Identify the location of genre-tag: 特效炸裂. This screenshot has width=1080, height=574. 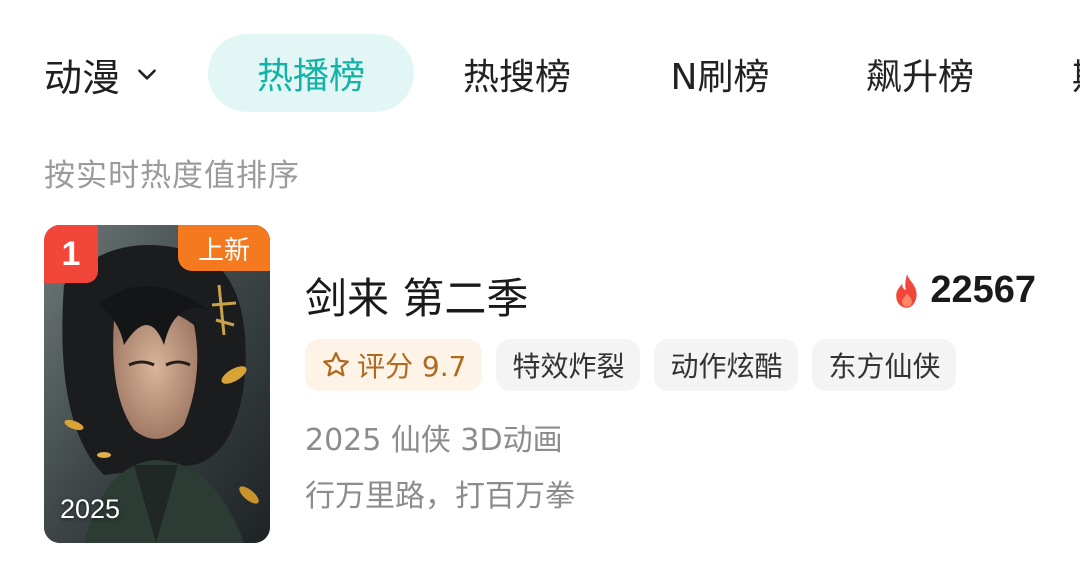
(568, 365).